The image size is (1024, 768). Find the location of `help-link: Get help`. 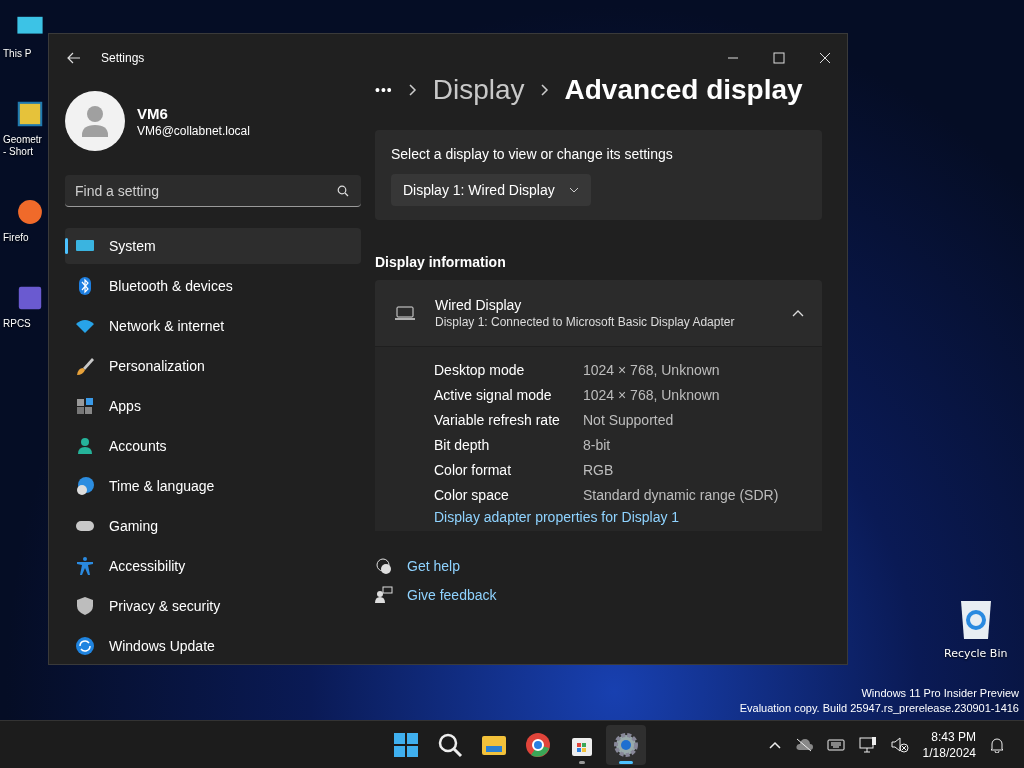

help-link: Get help is located at coordinates (433, 566).